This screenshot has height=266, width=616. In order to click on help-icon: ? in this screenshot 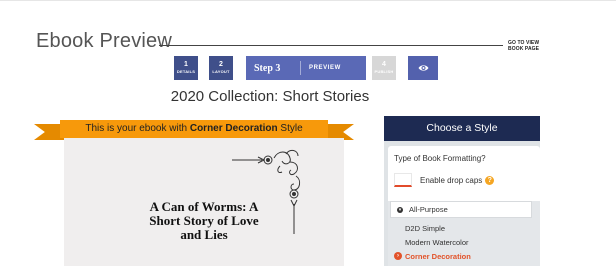, I will do `click(490, 180)`.